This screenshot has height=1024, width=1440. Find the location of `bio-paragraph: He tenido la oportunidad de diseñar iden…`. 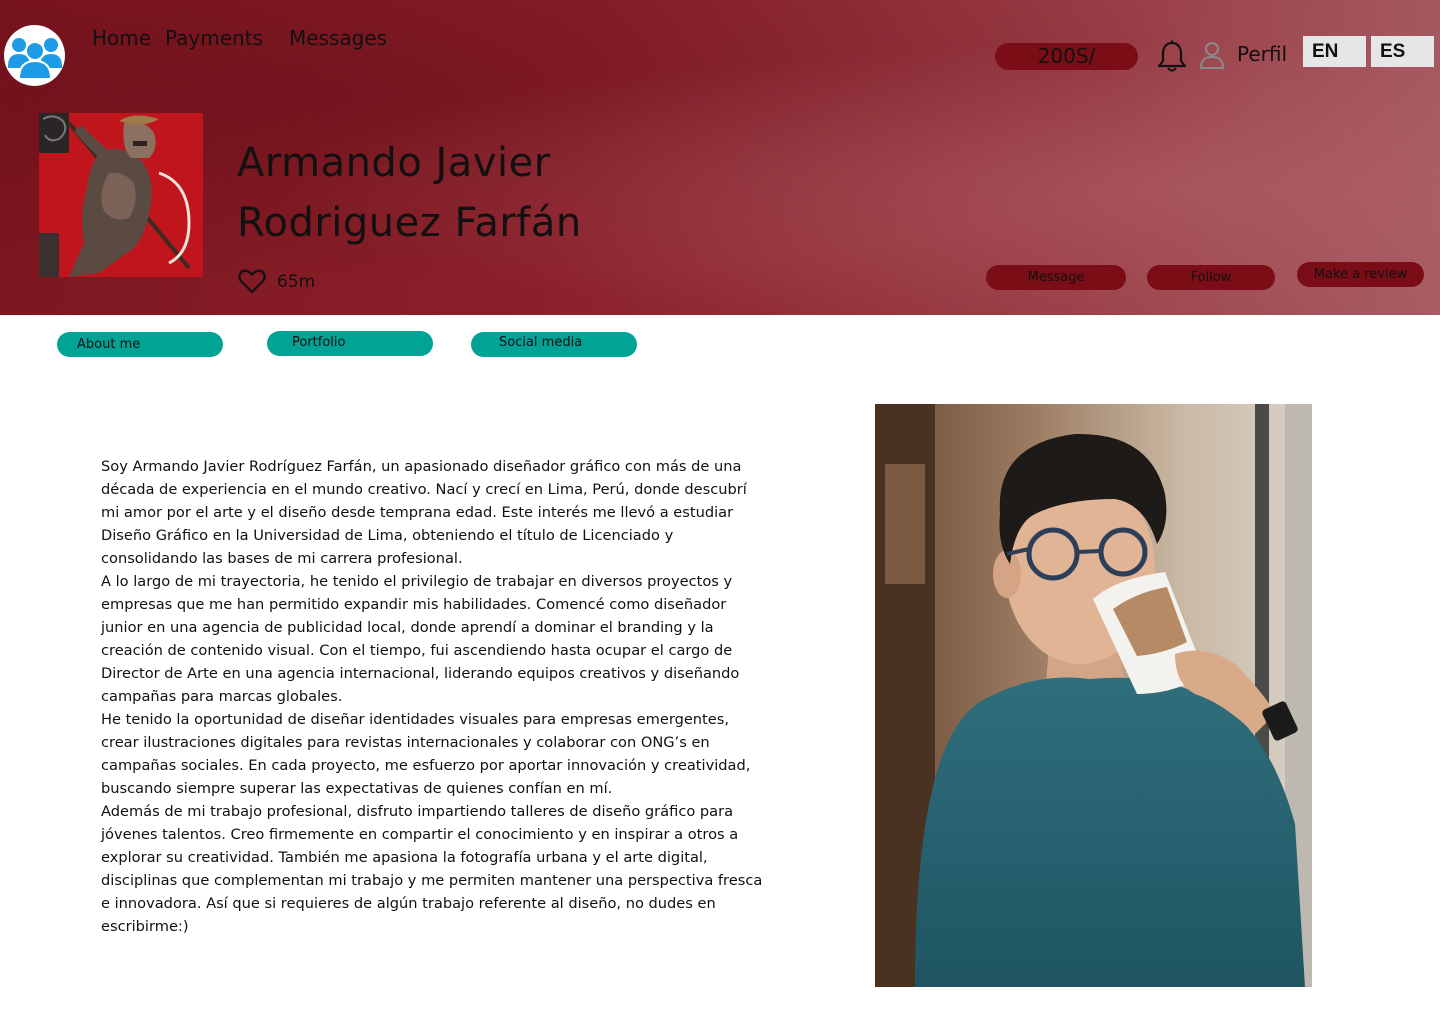

bio-paragraph: He tenido la oportunidad de diseñar iden… is located at coordinates (426, 754).